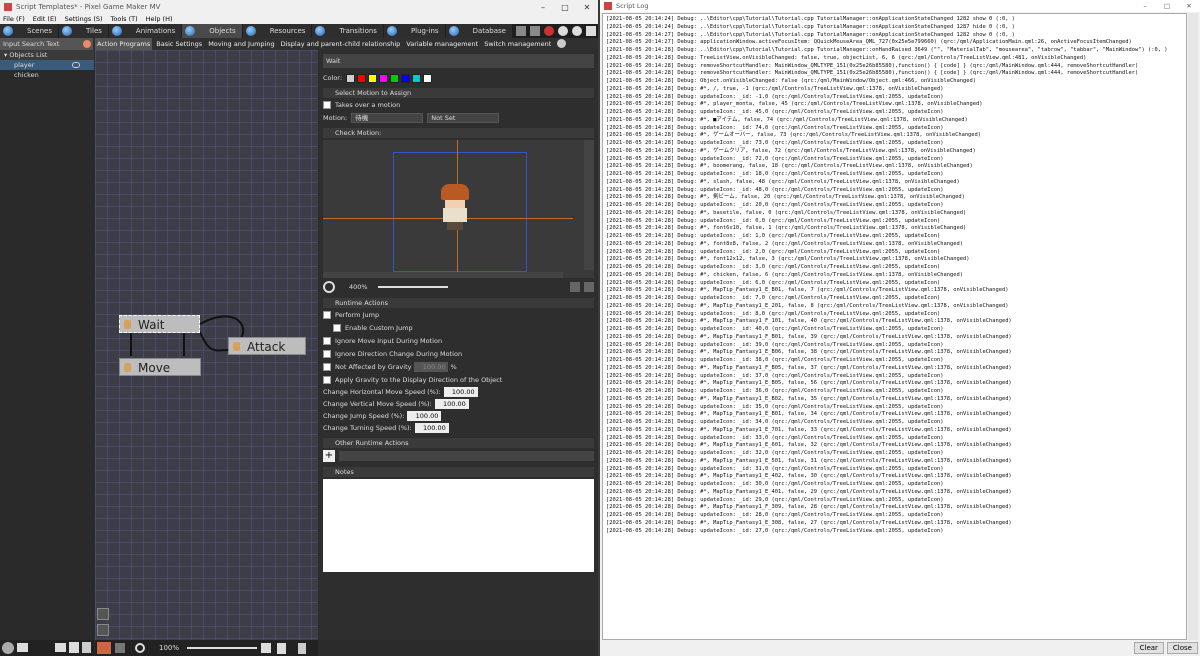 Image resolution: width=1200 pixels, height=656 pixels. What do you see at coordinates (478, 31) in the screenshot?
I see `tab-database: Database` at bounding box center [478, 31].